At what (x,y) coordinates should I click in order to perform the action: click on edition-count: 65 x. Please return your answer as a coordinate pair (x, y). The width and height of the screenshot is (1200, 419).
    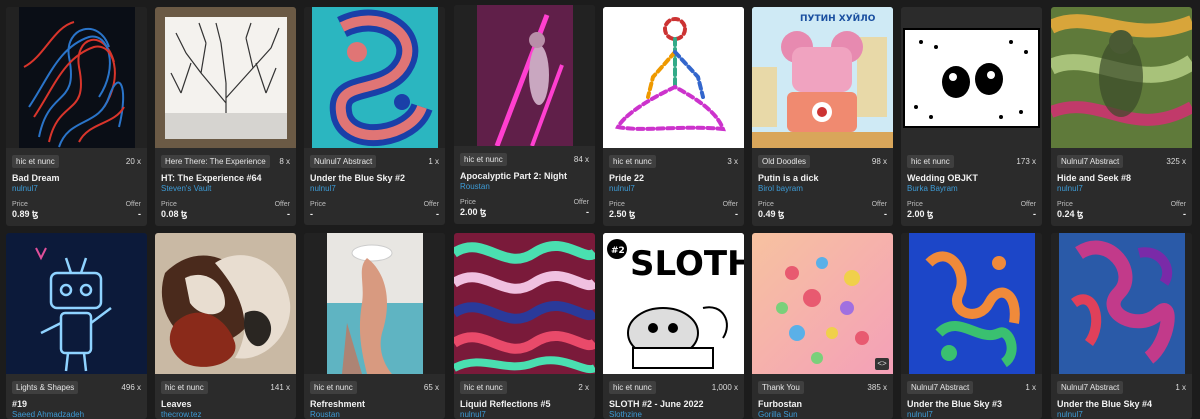
    Looking at the image, I should click on (431, 387).